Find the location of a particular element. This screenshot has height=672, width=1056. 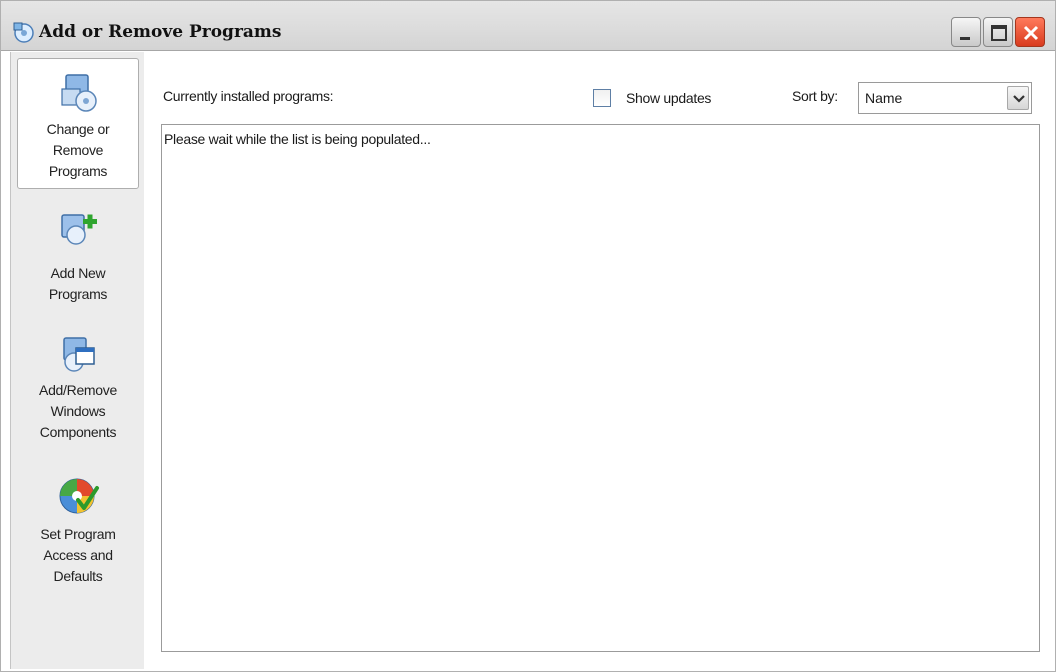

maximize-button is located at coordinates (998, 32).